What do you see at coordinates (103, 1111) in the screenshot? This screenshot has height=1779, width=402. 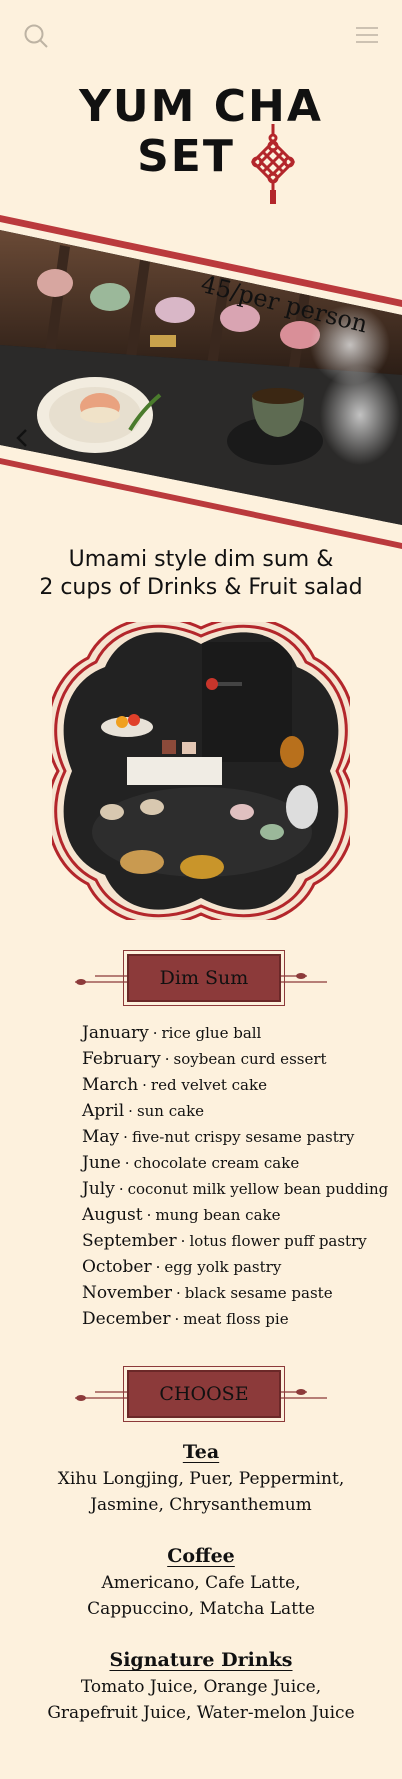 I see `month-name: April` at bounding box center [103, 1111].